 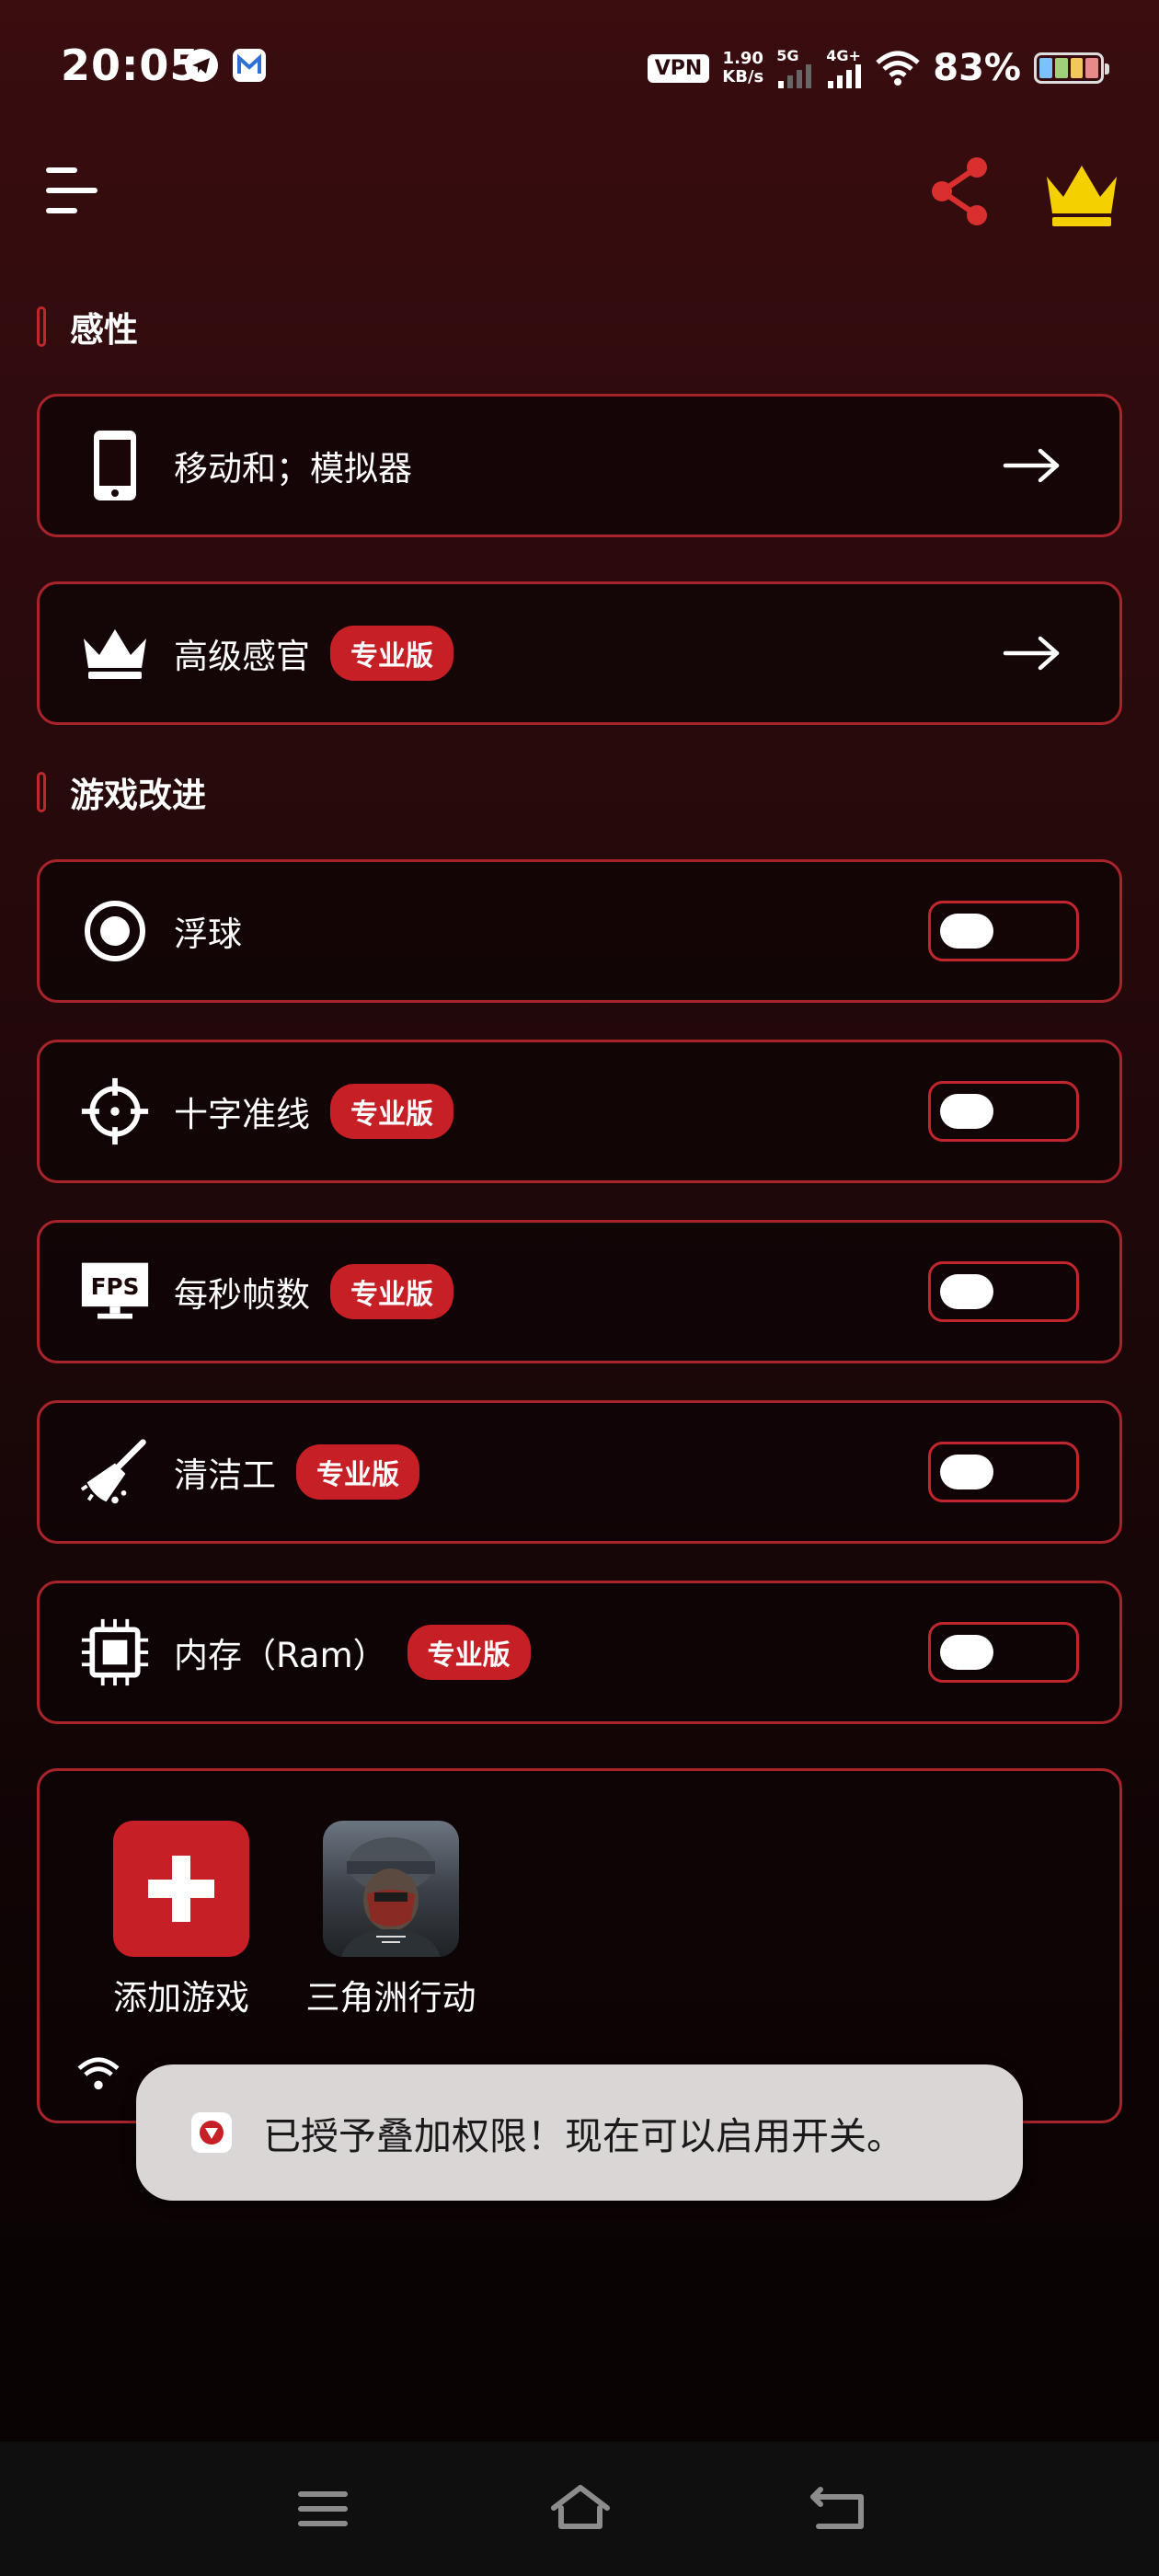 What do you see at coordinates (115, 654) in the screenshot?
I see `crown-icon` at bounding box center [115, 654].